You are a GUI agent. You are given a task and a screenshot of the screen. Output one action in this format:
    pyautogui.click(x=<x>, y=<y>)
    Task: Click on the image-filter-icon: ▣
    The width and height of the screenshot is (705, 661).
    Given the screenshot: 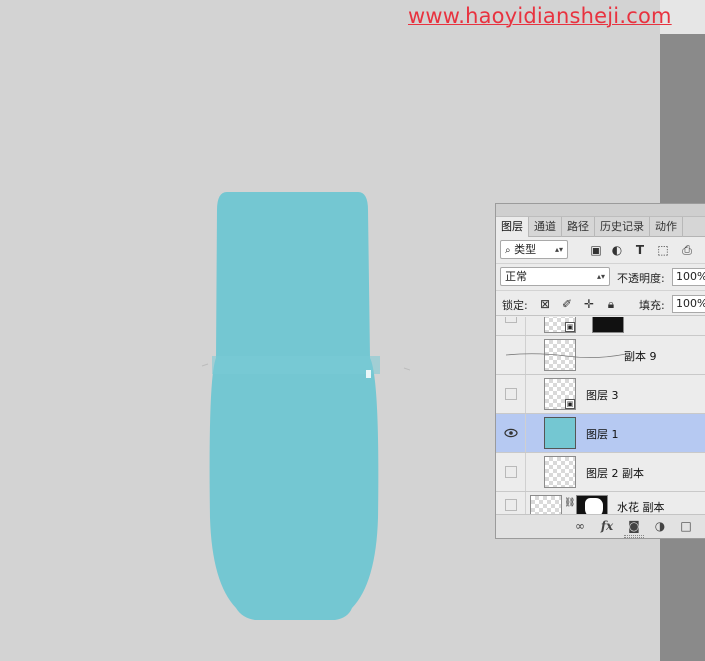 What is the action you would take?
    pyautogui.click(x=596, y=250)
    